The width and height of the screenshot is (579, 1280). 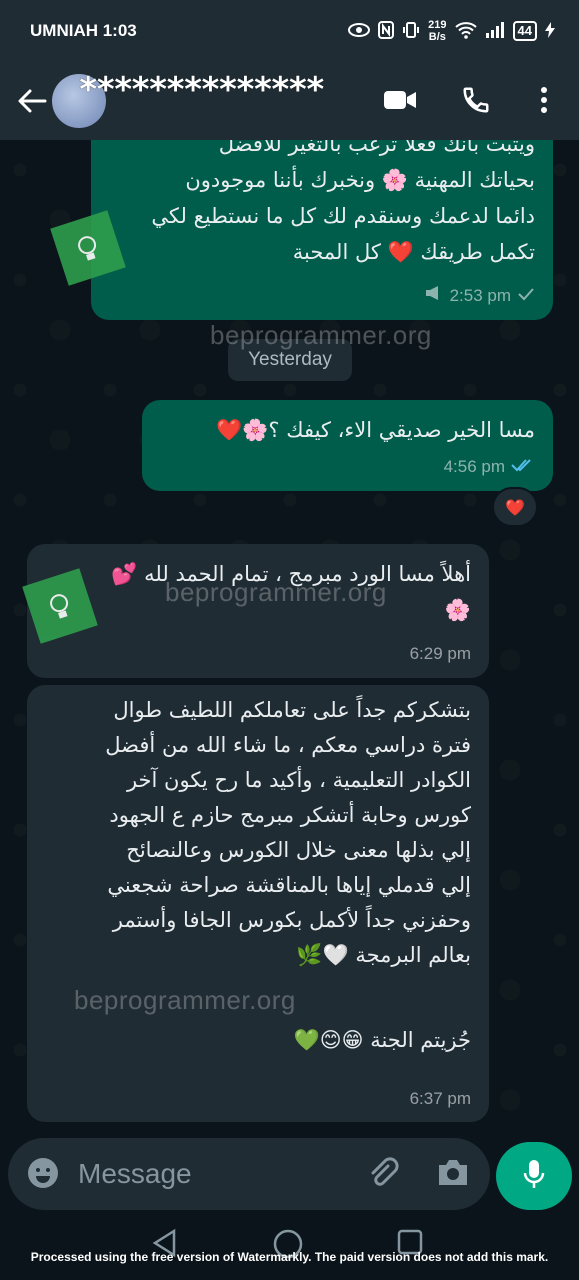 I want to click on network-speed: 219 B/s, so click(x=437, y=31).